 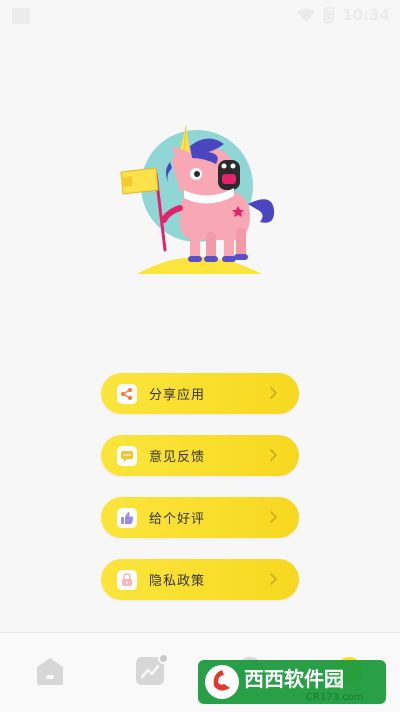 I want to click on feedback-button: 意见反馈, so click(x=200, y=455).